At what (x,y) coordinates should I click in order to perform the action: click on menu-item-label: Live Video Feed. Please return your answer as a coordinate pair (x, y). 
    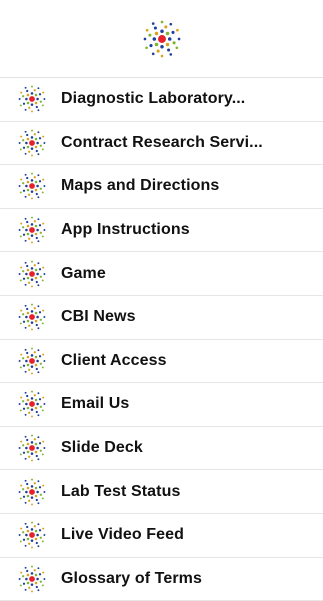
    Looking at the image, I should click on (123, 535).